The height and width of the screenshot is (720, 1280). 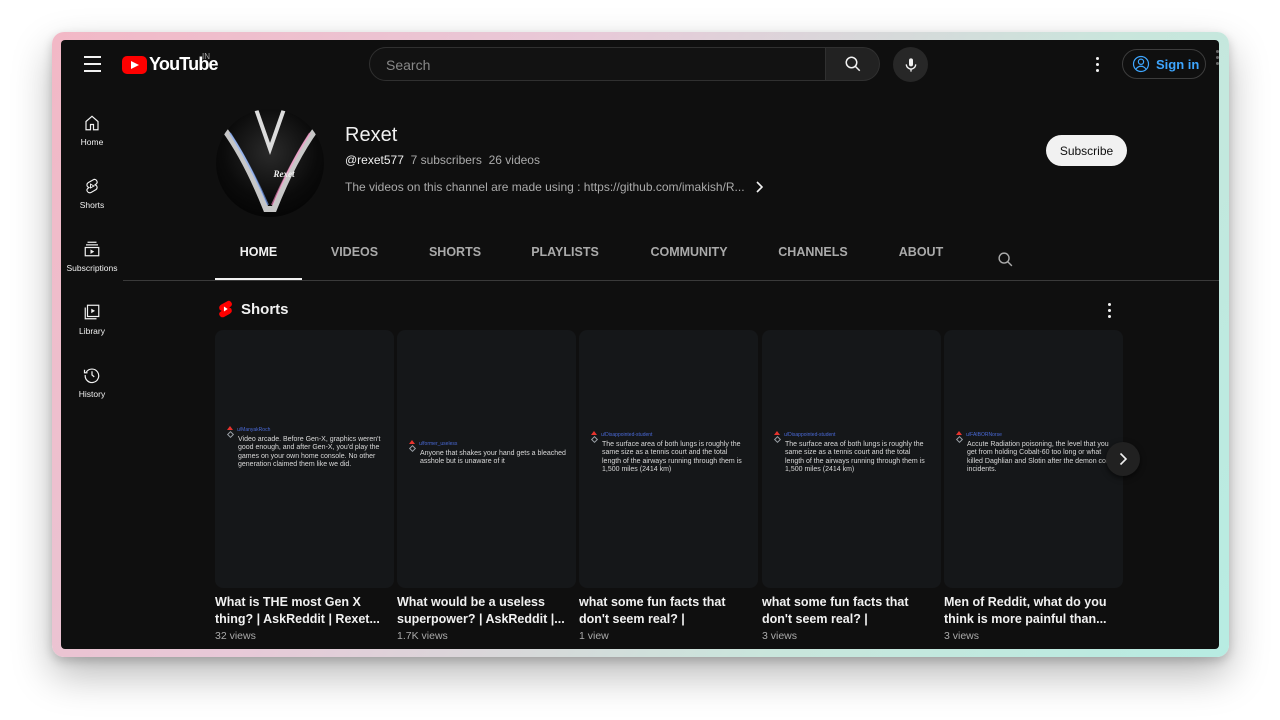 I want to click on video-count: 26 videos, so click(x=514, y=160).